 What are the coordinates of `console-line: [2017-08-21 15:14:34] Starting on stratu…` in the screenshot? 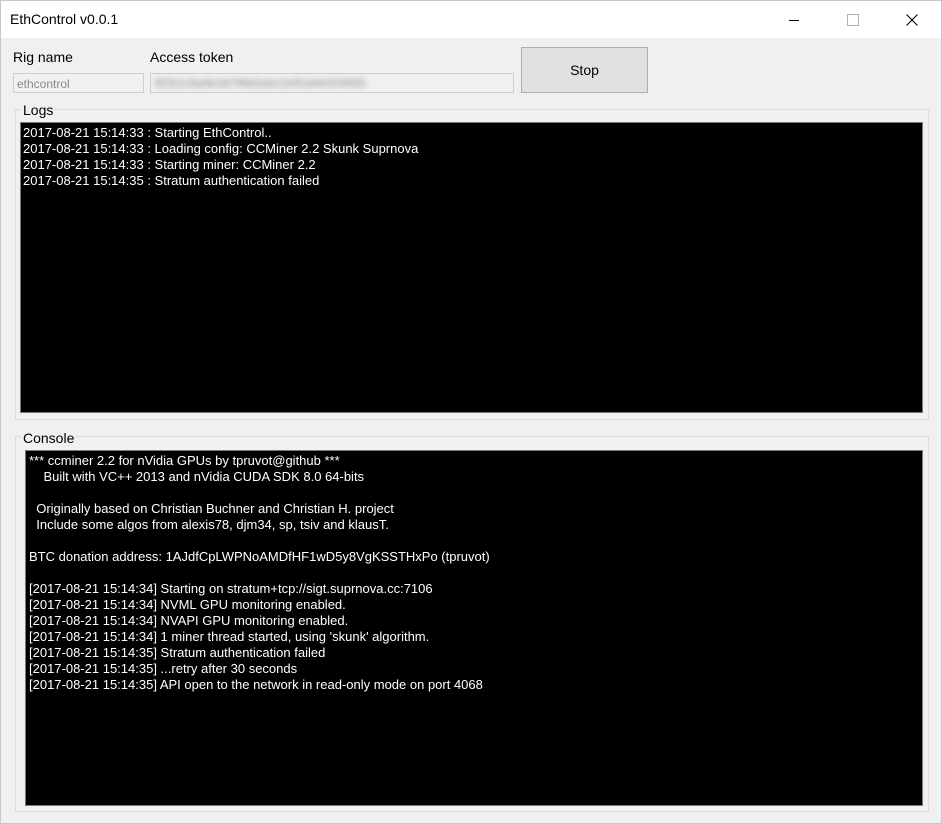 It's located at (231, 588).